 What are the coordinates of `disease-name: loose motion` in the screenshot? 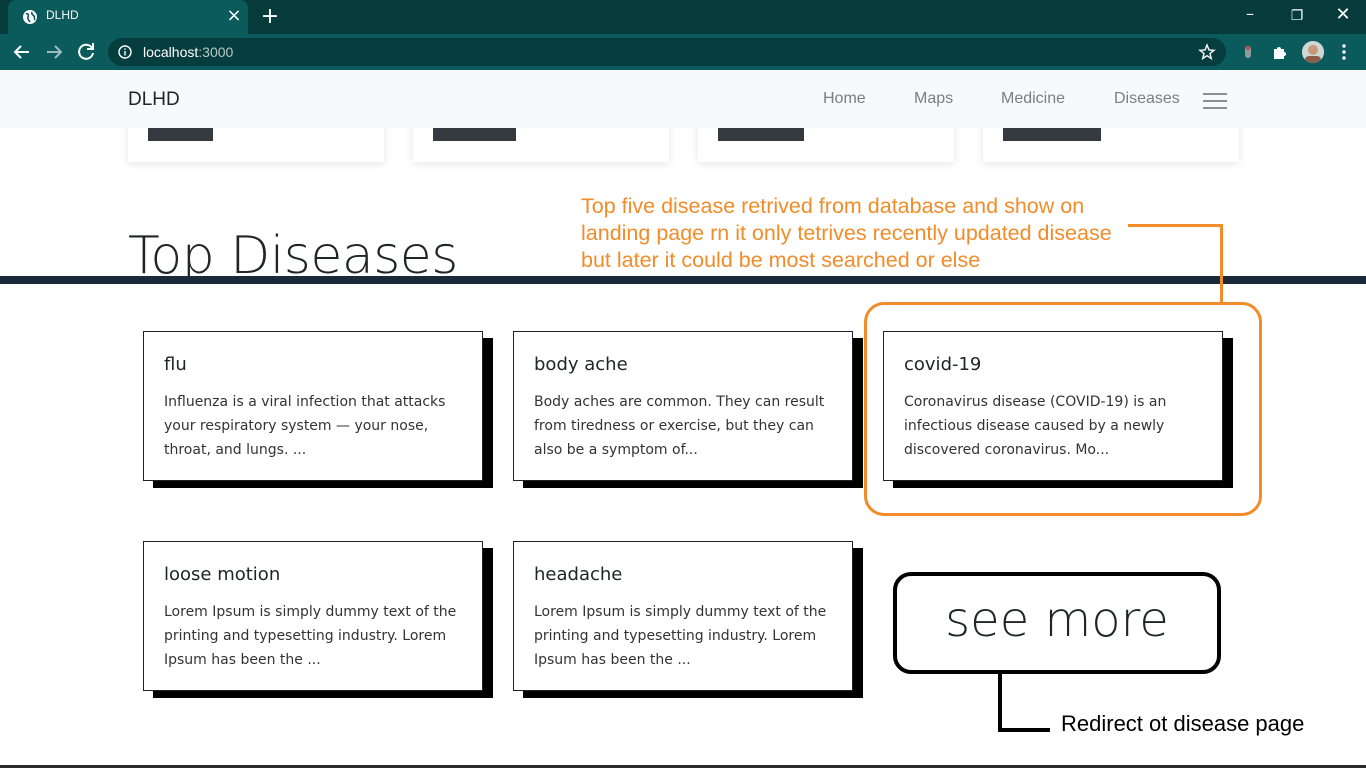 It's located at (222, 574).